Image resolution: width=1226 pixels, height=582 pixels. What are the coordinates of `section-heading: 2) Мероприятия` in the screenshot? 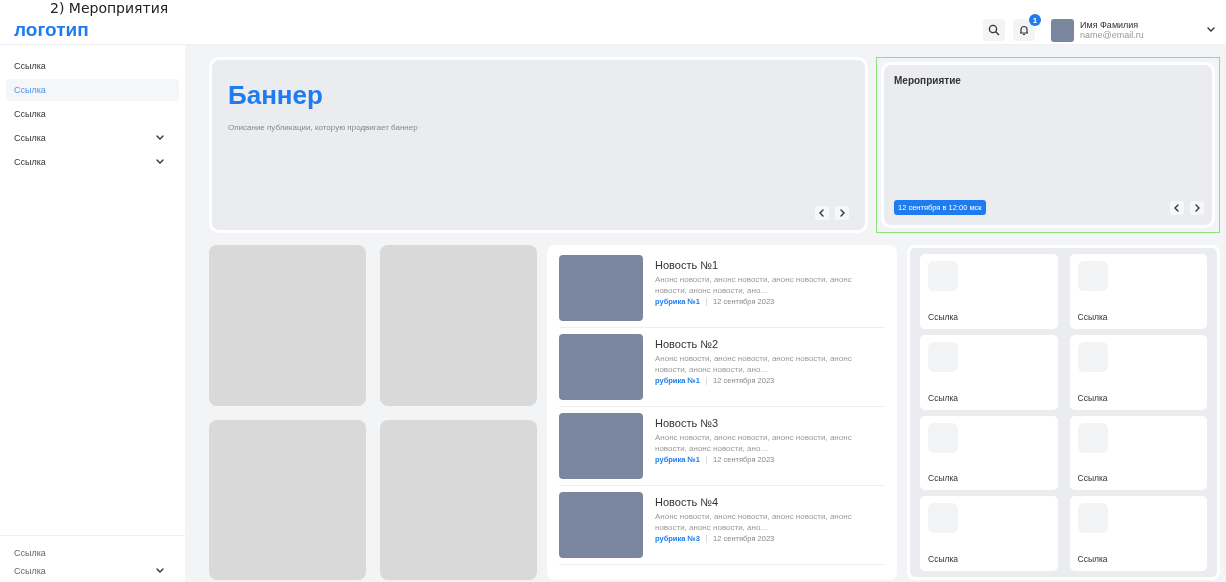 It's located at (109, 8).